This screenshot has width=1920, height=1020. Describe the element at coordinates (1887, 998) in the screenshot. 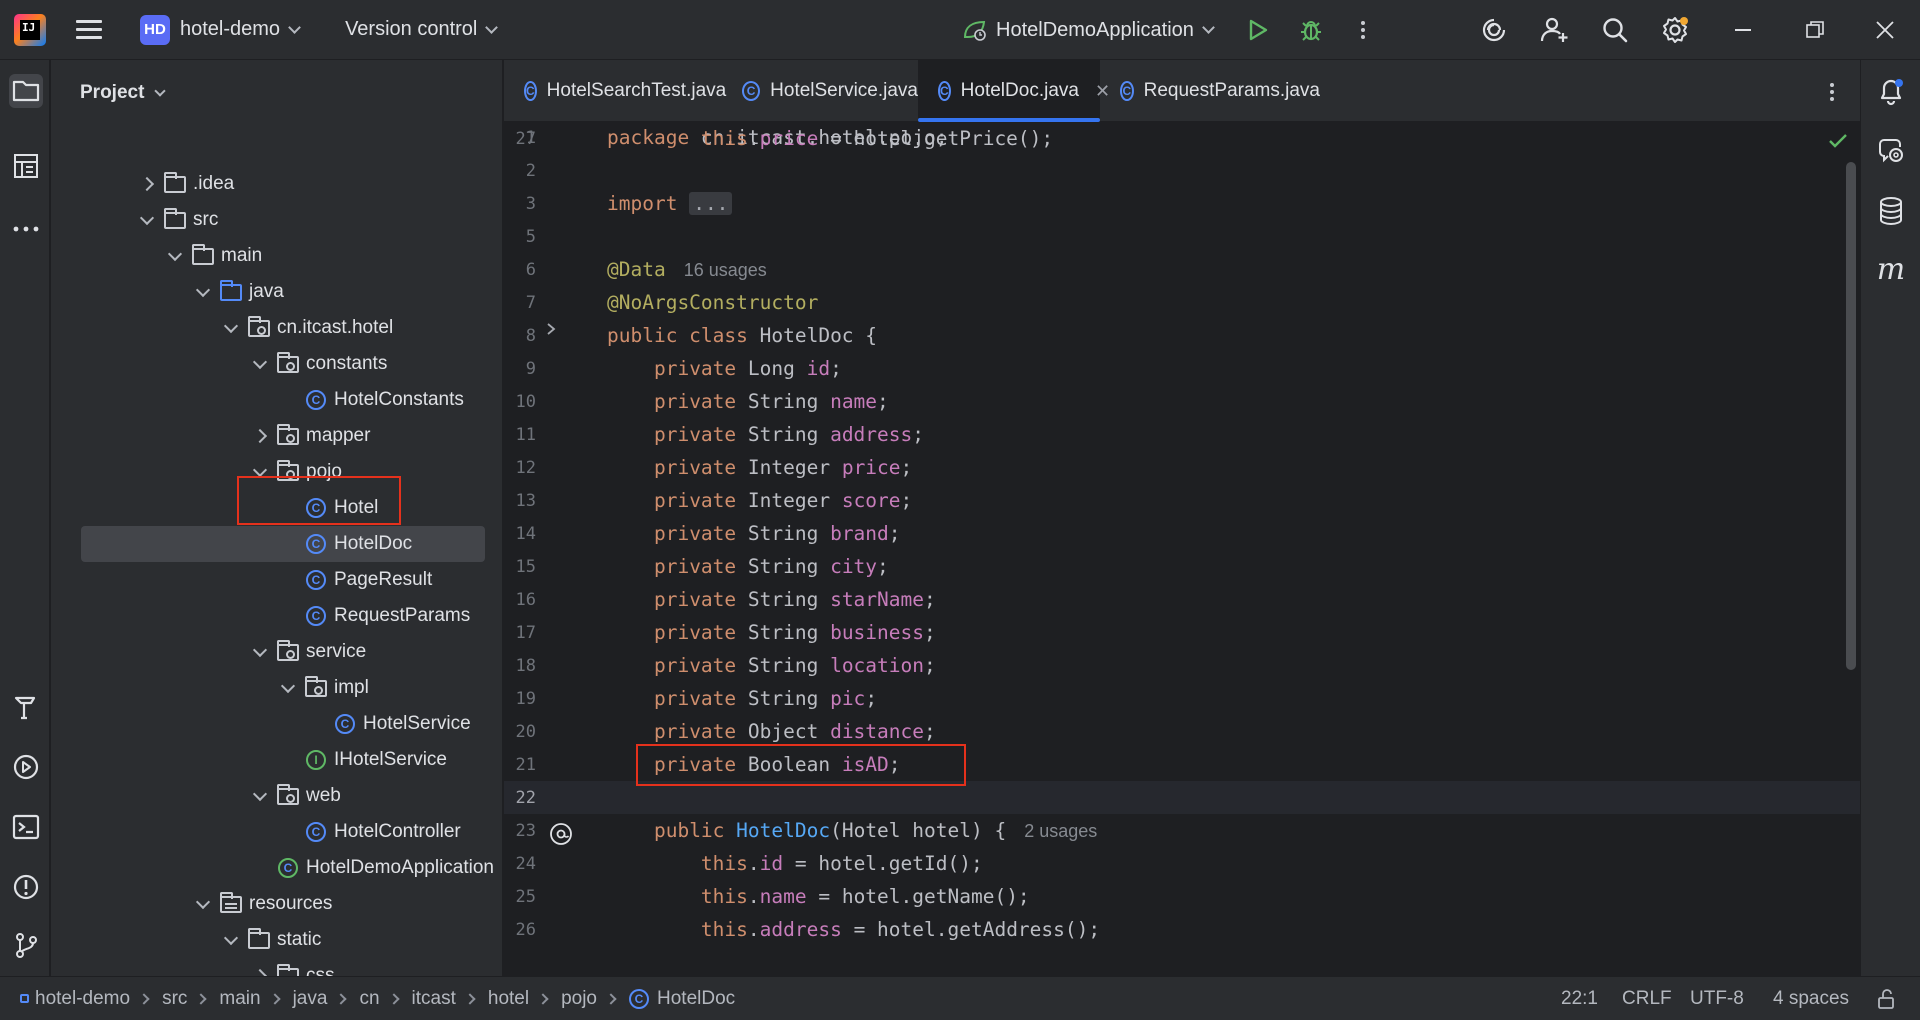

I see `read-only-lock-icon` at that location.